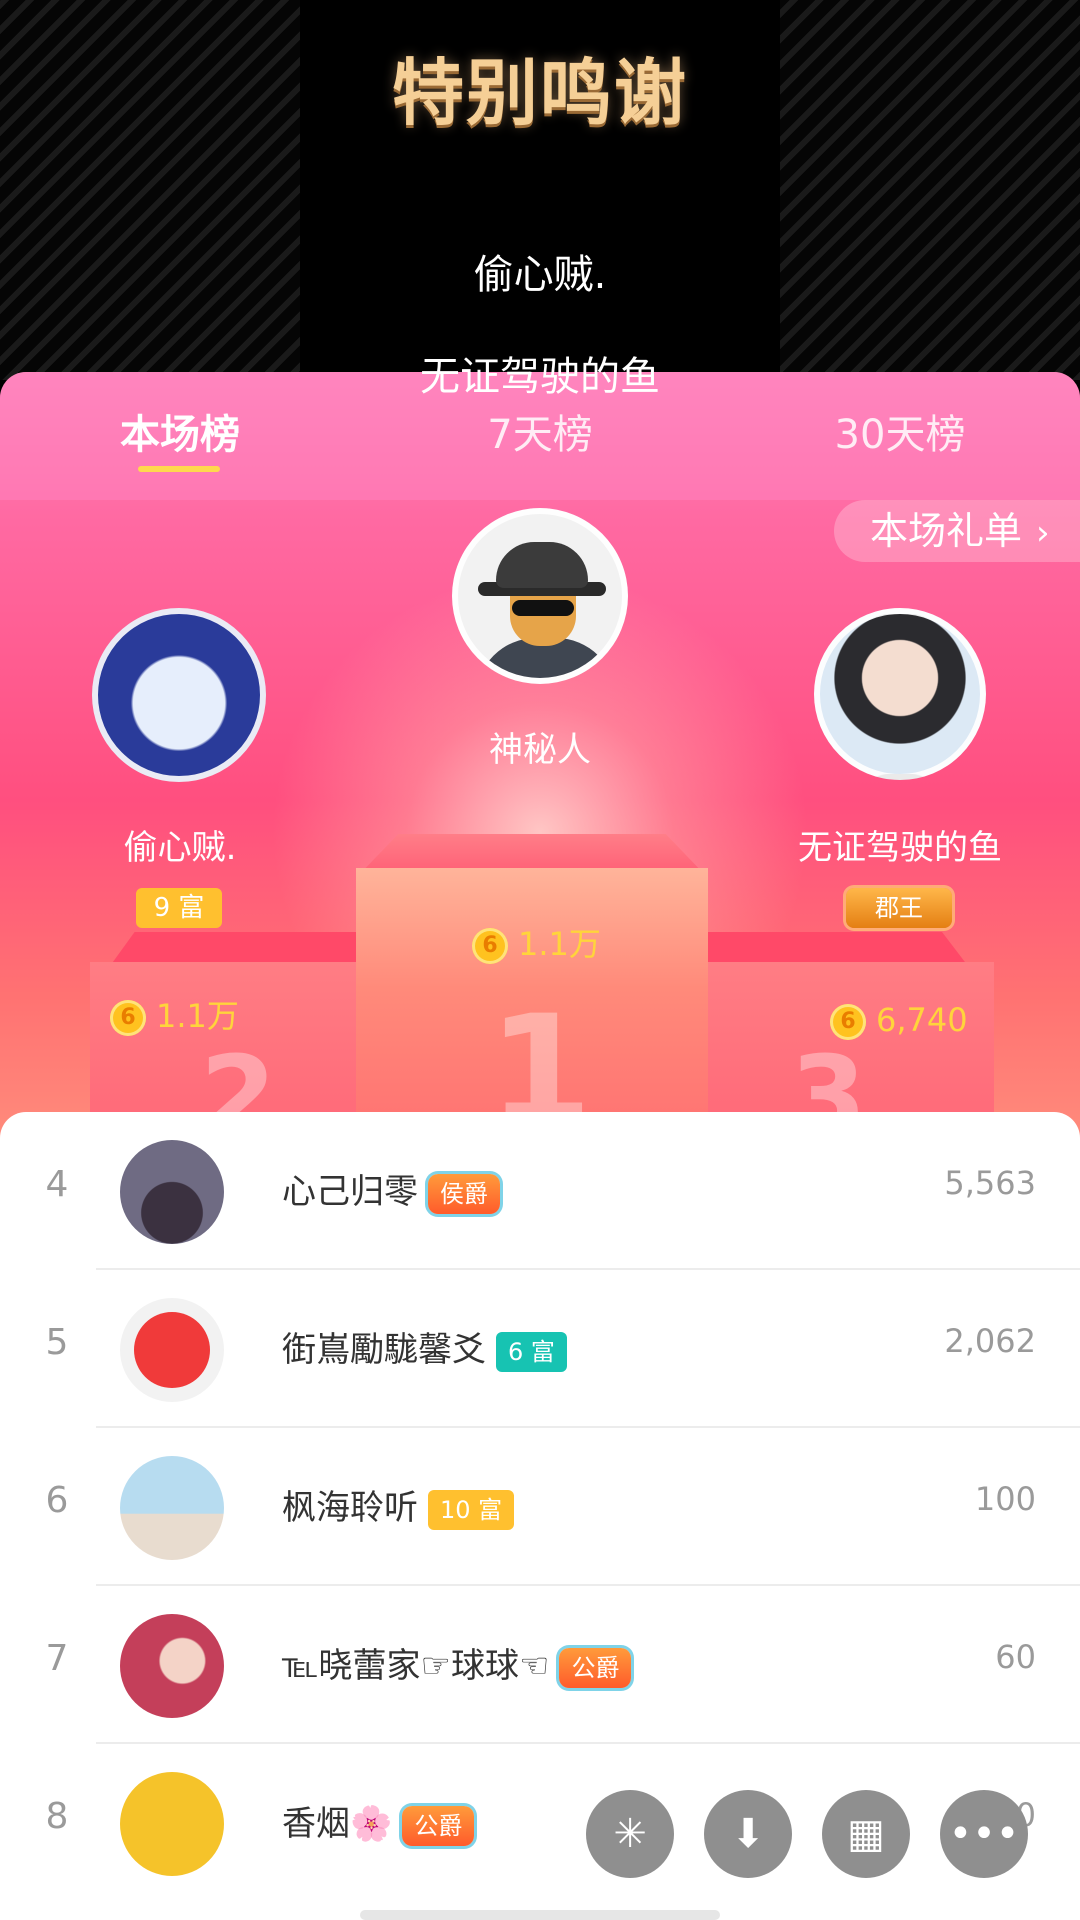  Describe the element at coordinates (946, 531) in the screenshot. I see `gift-list-label: 本场礼单` at that location.